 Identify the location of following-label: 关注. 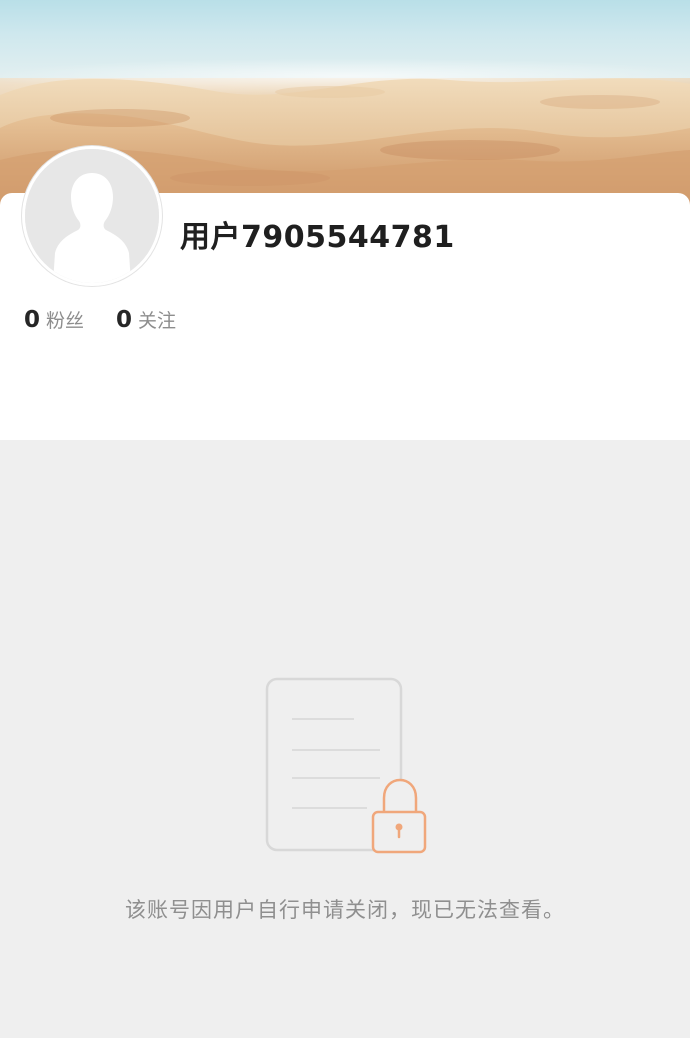
(157, 321).